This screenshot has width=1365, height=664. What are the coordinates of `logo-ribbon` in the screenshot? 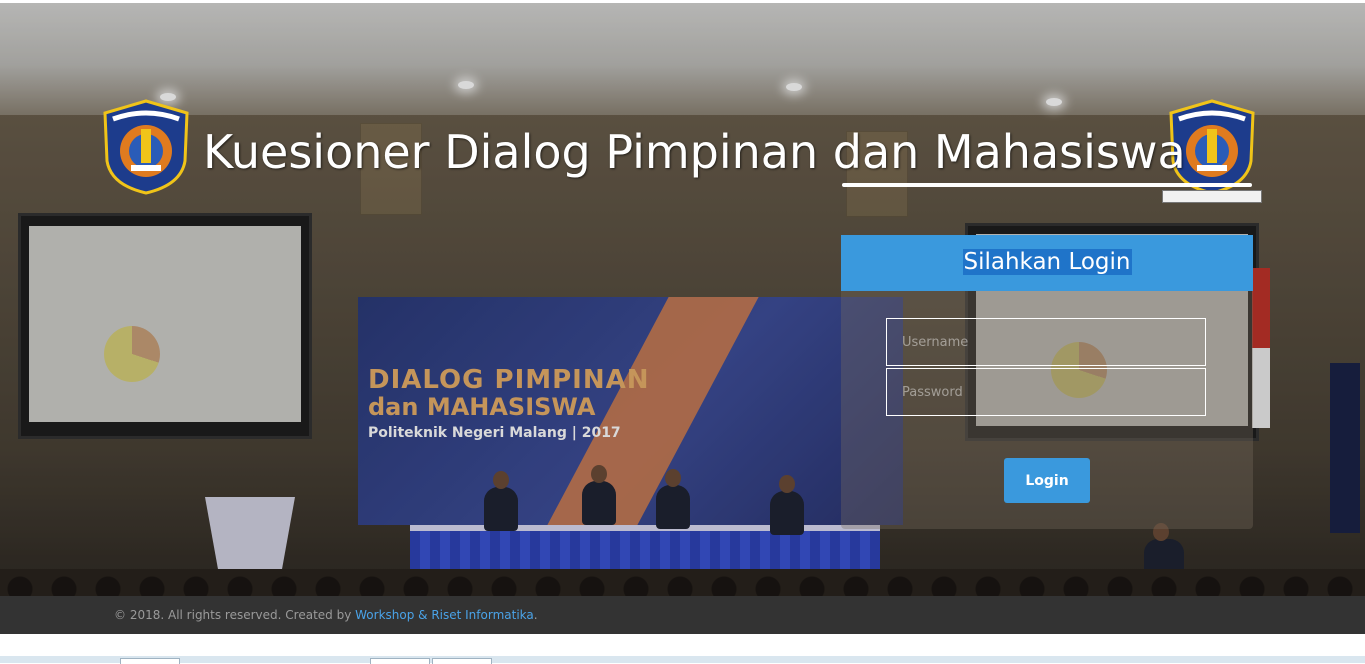 It's located at (1212, 196).